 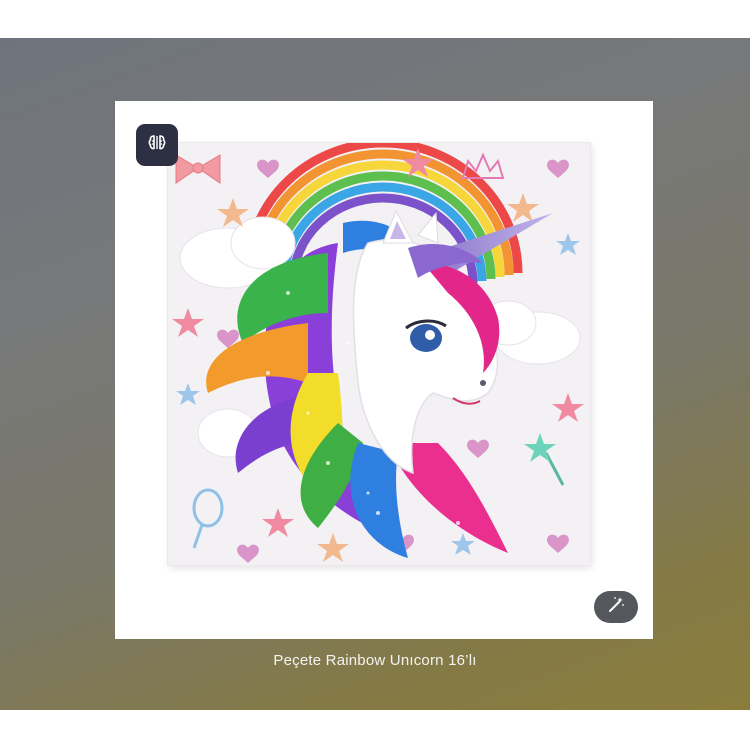 I want to click on magic-wand-icon, so click(x=616, y=607).